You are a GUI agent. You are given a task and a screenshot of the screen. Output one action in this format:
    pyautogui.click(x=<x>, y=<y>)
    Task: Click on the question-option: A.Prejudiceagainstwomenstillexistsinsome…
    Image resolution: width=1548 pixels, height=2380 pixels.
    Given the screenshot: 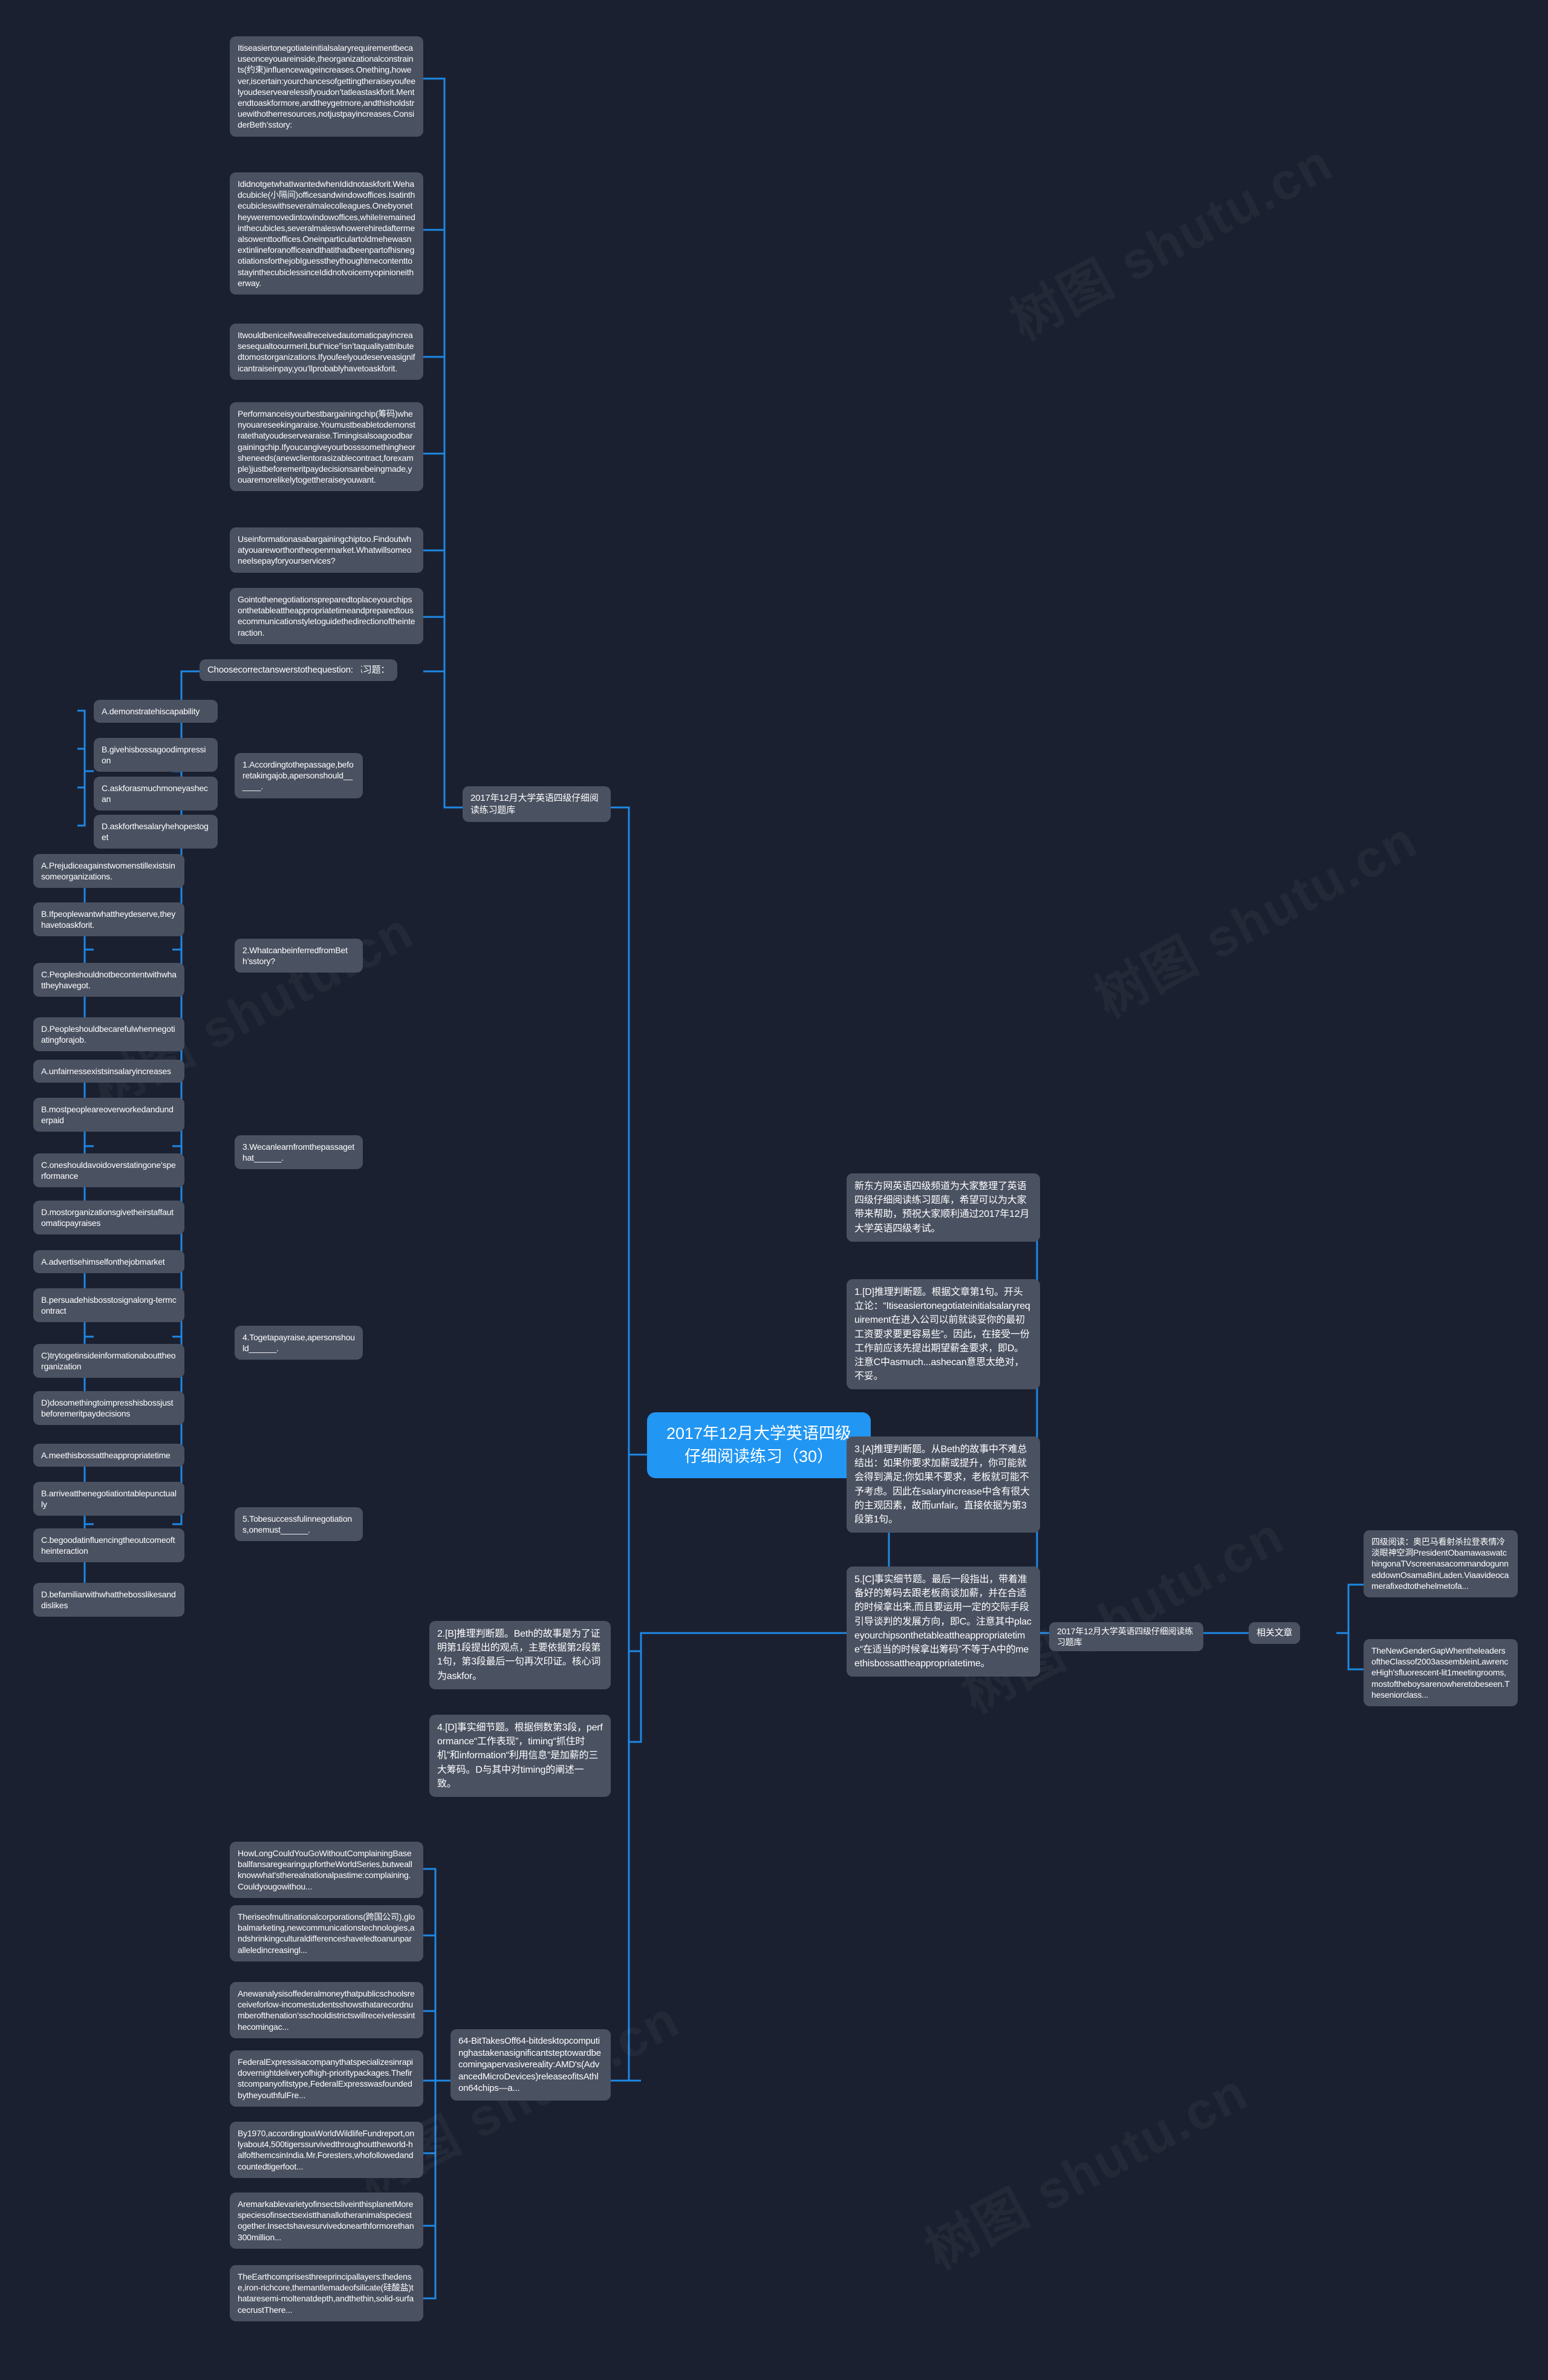 What is the action you would take?
    pyautogui.click(x=108, y=871)
    